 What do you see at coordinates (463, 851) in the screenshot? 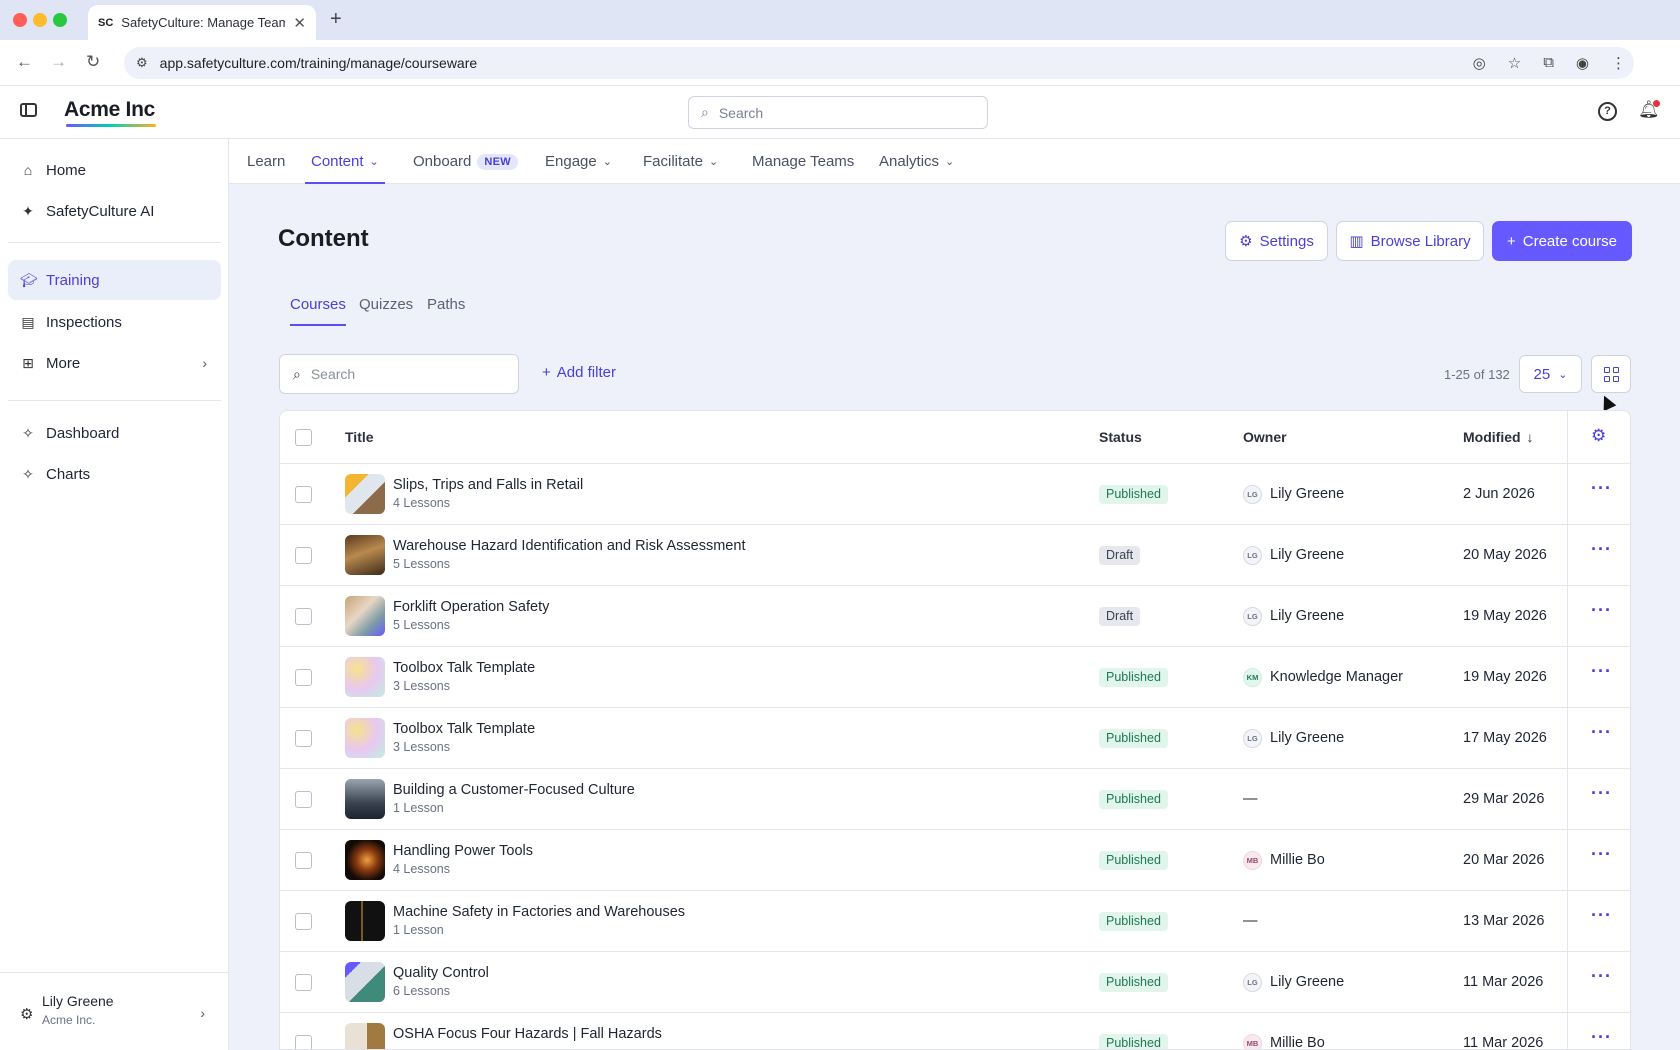
I see `course-title: Handling Power Tools` at bounding box center [463, 851].